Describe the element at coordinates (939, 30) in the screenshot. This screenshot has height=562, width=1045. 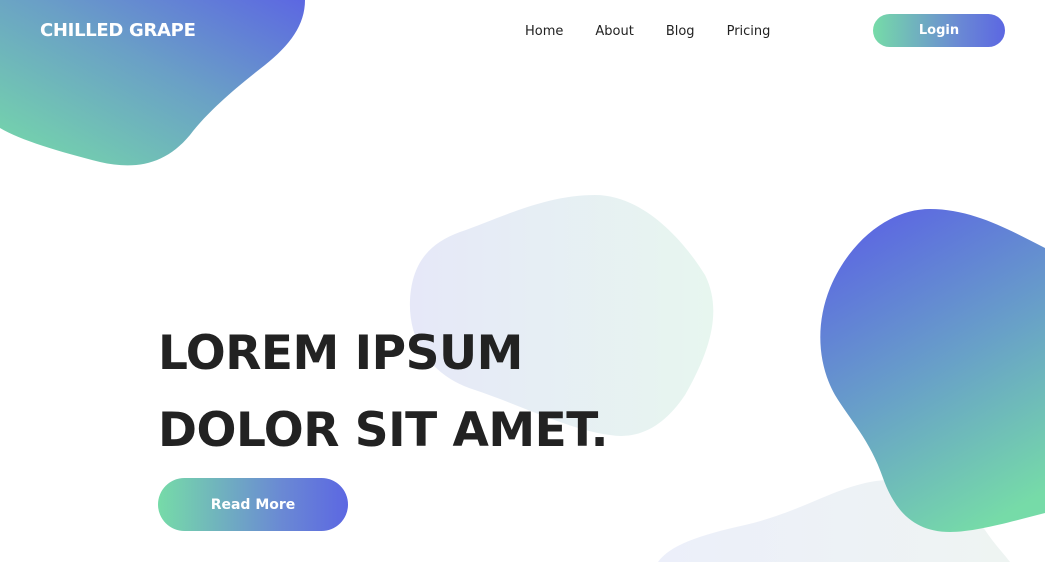
I see `login-button: Login` at that location.